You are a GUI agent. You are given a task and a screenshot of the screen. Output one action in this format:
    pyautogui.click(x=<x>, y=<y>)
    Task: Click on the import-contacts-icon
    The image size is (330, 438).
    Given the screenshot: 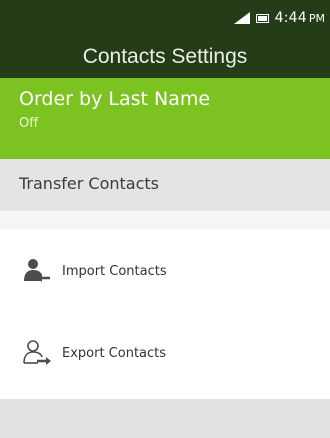 What is the action you would take?
    pyautogui.click(x=37, y=270)
    